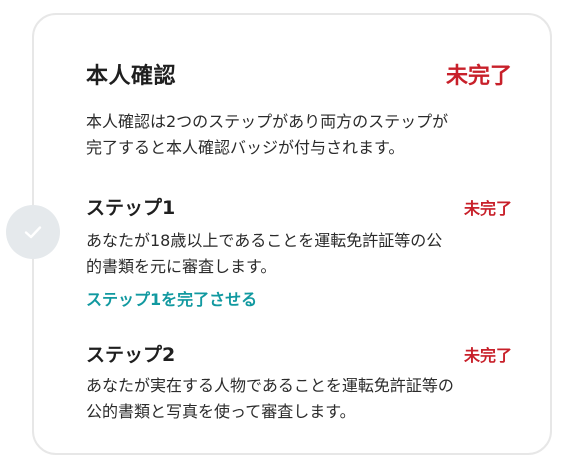 The width and height of the screenshot is (570, 467). What do you see at coordinates (301, 254) in the screenshot?
I see `step1-description: あなたが18歳以上であることを運転免許証等の公 的書類を元に審査します。` at bounding box center [301, 254].